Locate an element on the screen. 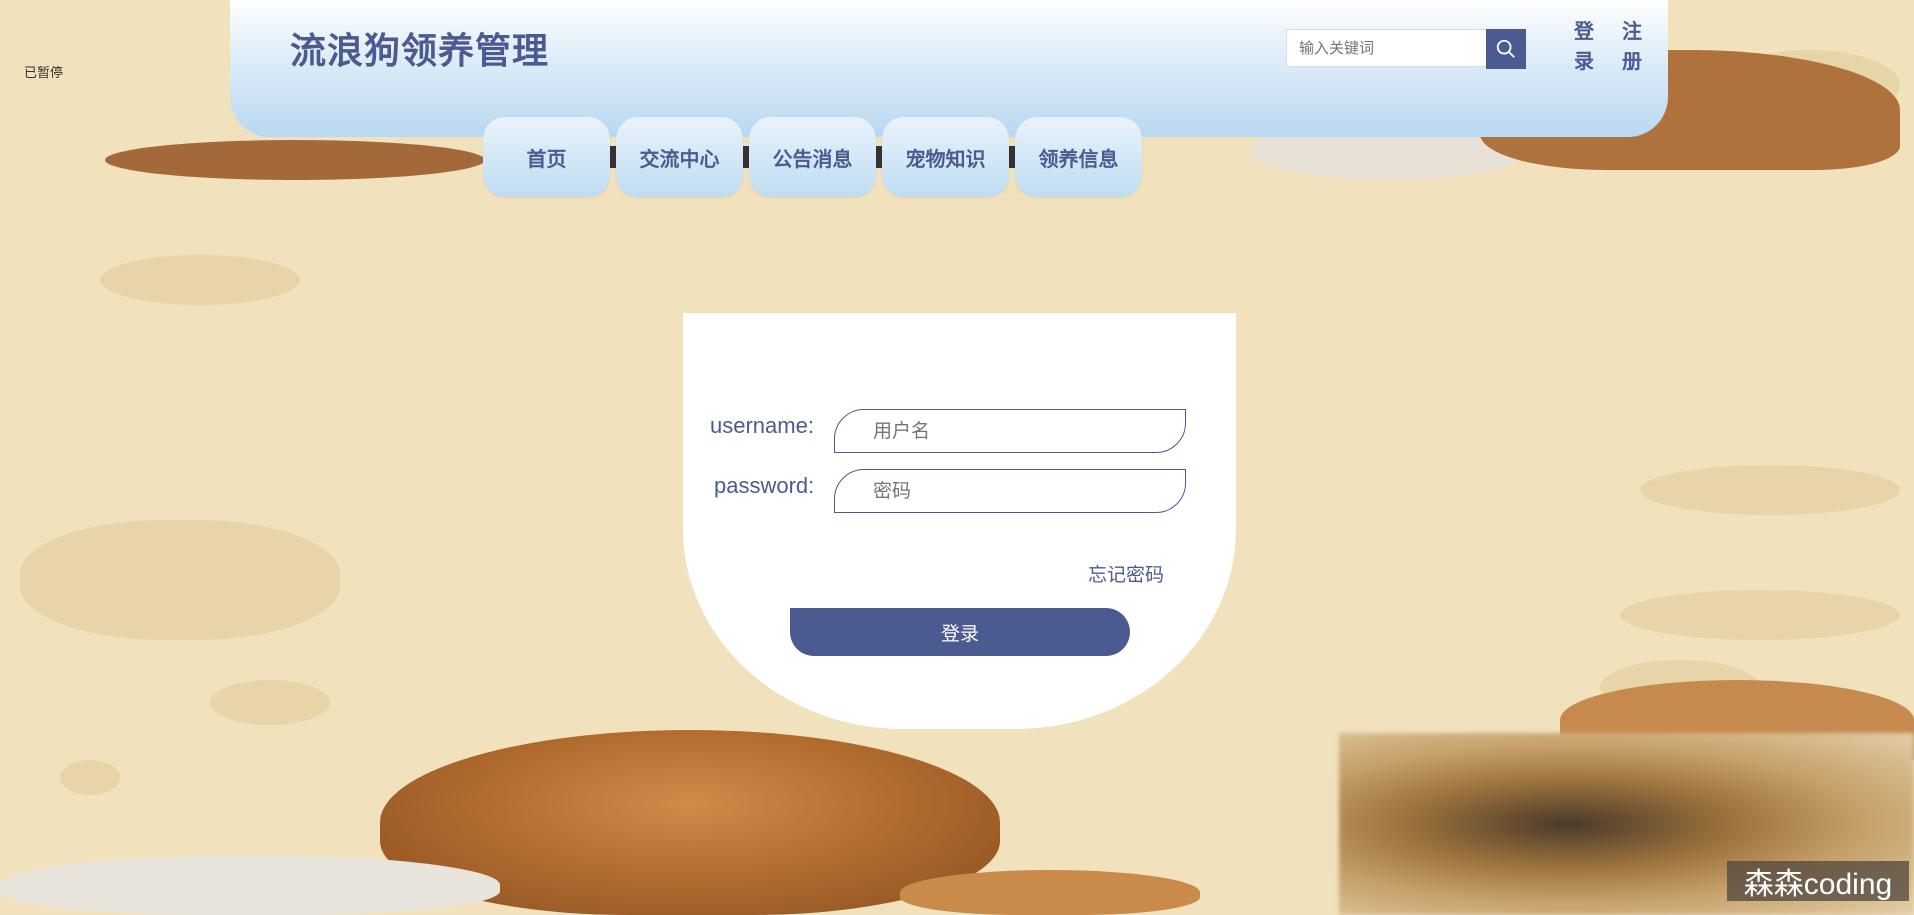 This screenshot has width=1914, height=915. main-nav: 首页 交流中心 公告消息 宠物知识 领养信息 is located at coordinates (812, 157).